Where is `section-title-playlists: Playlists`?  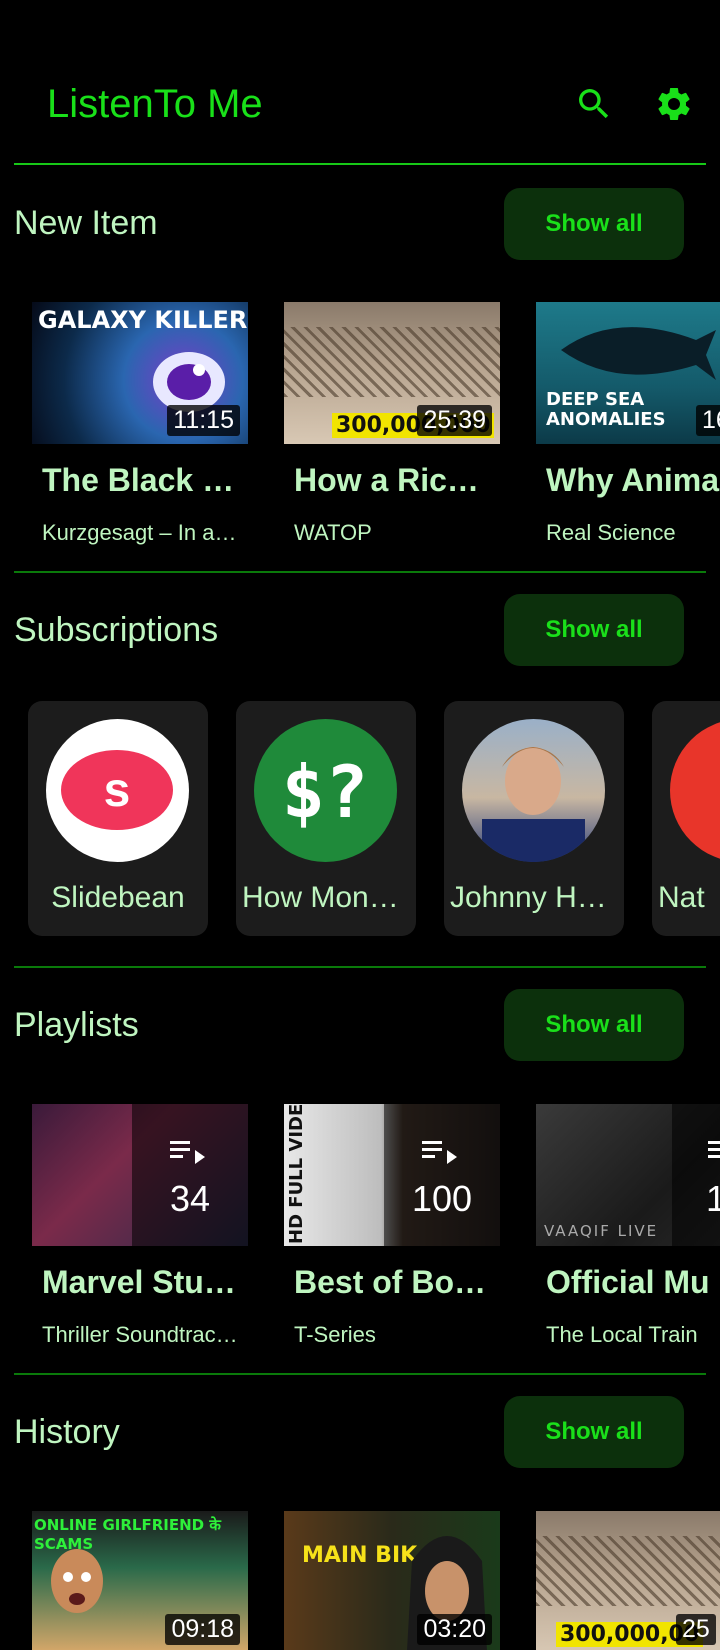 section-title-playlists: Playlists is located at coordinates (76, 1025).